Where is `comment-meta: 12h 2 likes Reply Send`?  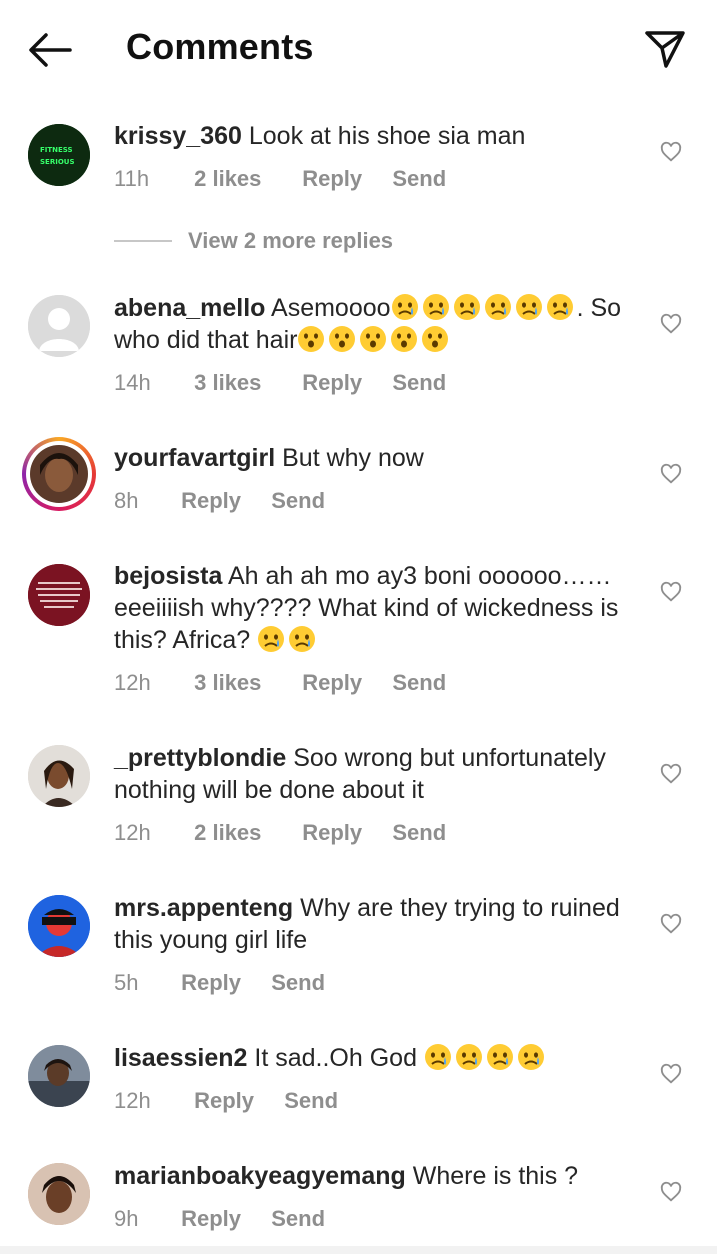 comment-meta: 12h 2 likes Reply Send is located at coordinates (280, 833).